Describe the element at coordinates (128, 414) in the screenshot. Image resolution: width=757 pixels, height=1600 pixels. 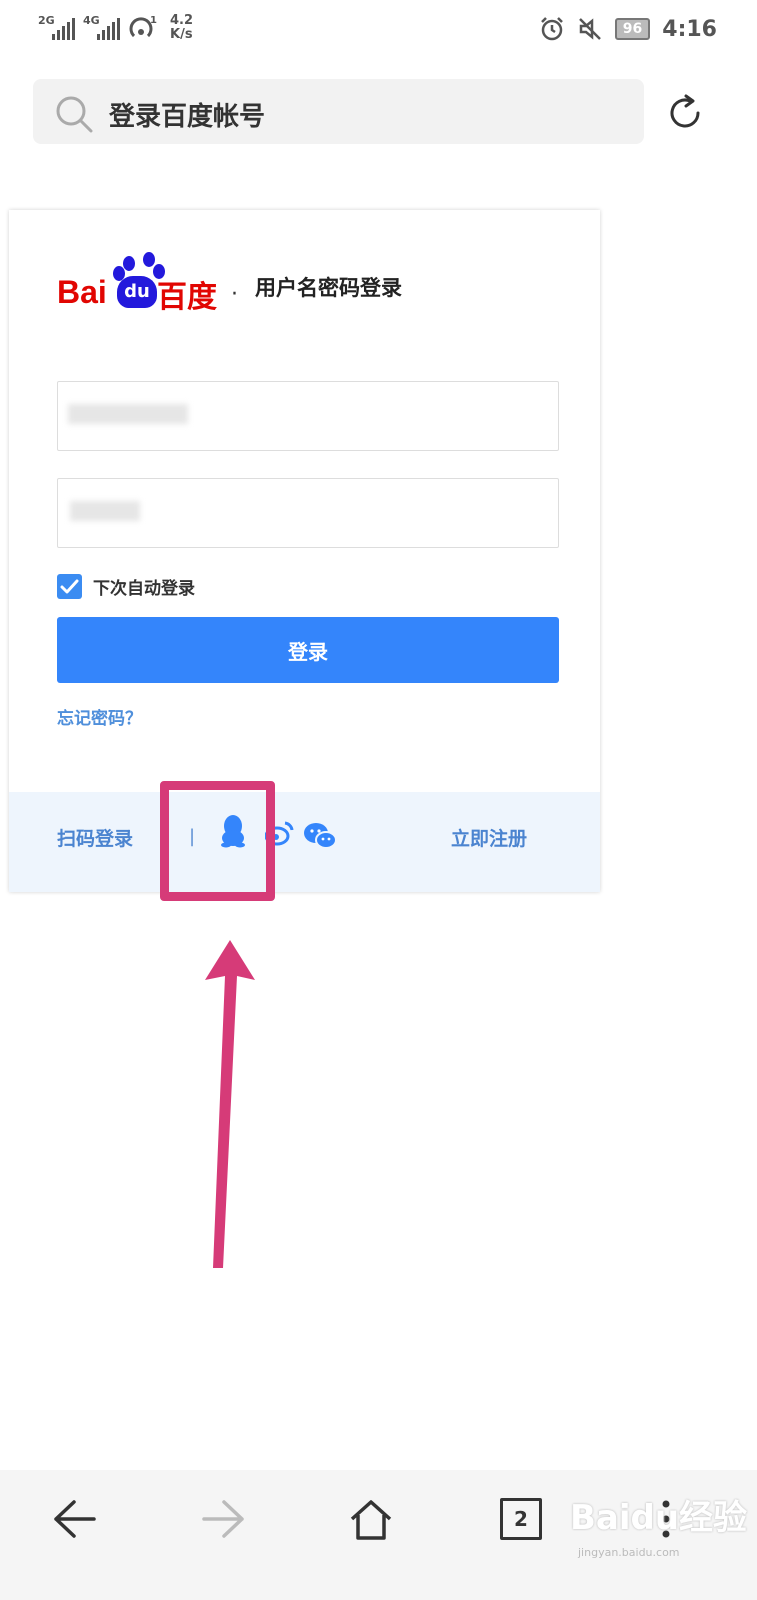
I see `blurred-username` at that location.